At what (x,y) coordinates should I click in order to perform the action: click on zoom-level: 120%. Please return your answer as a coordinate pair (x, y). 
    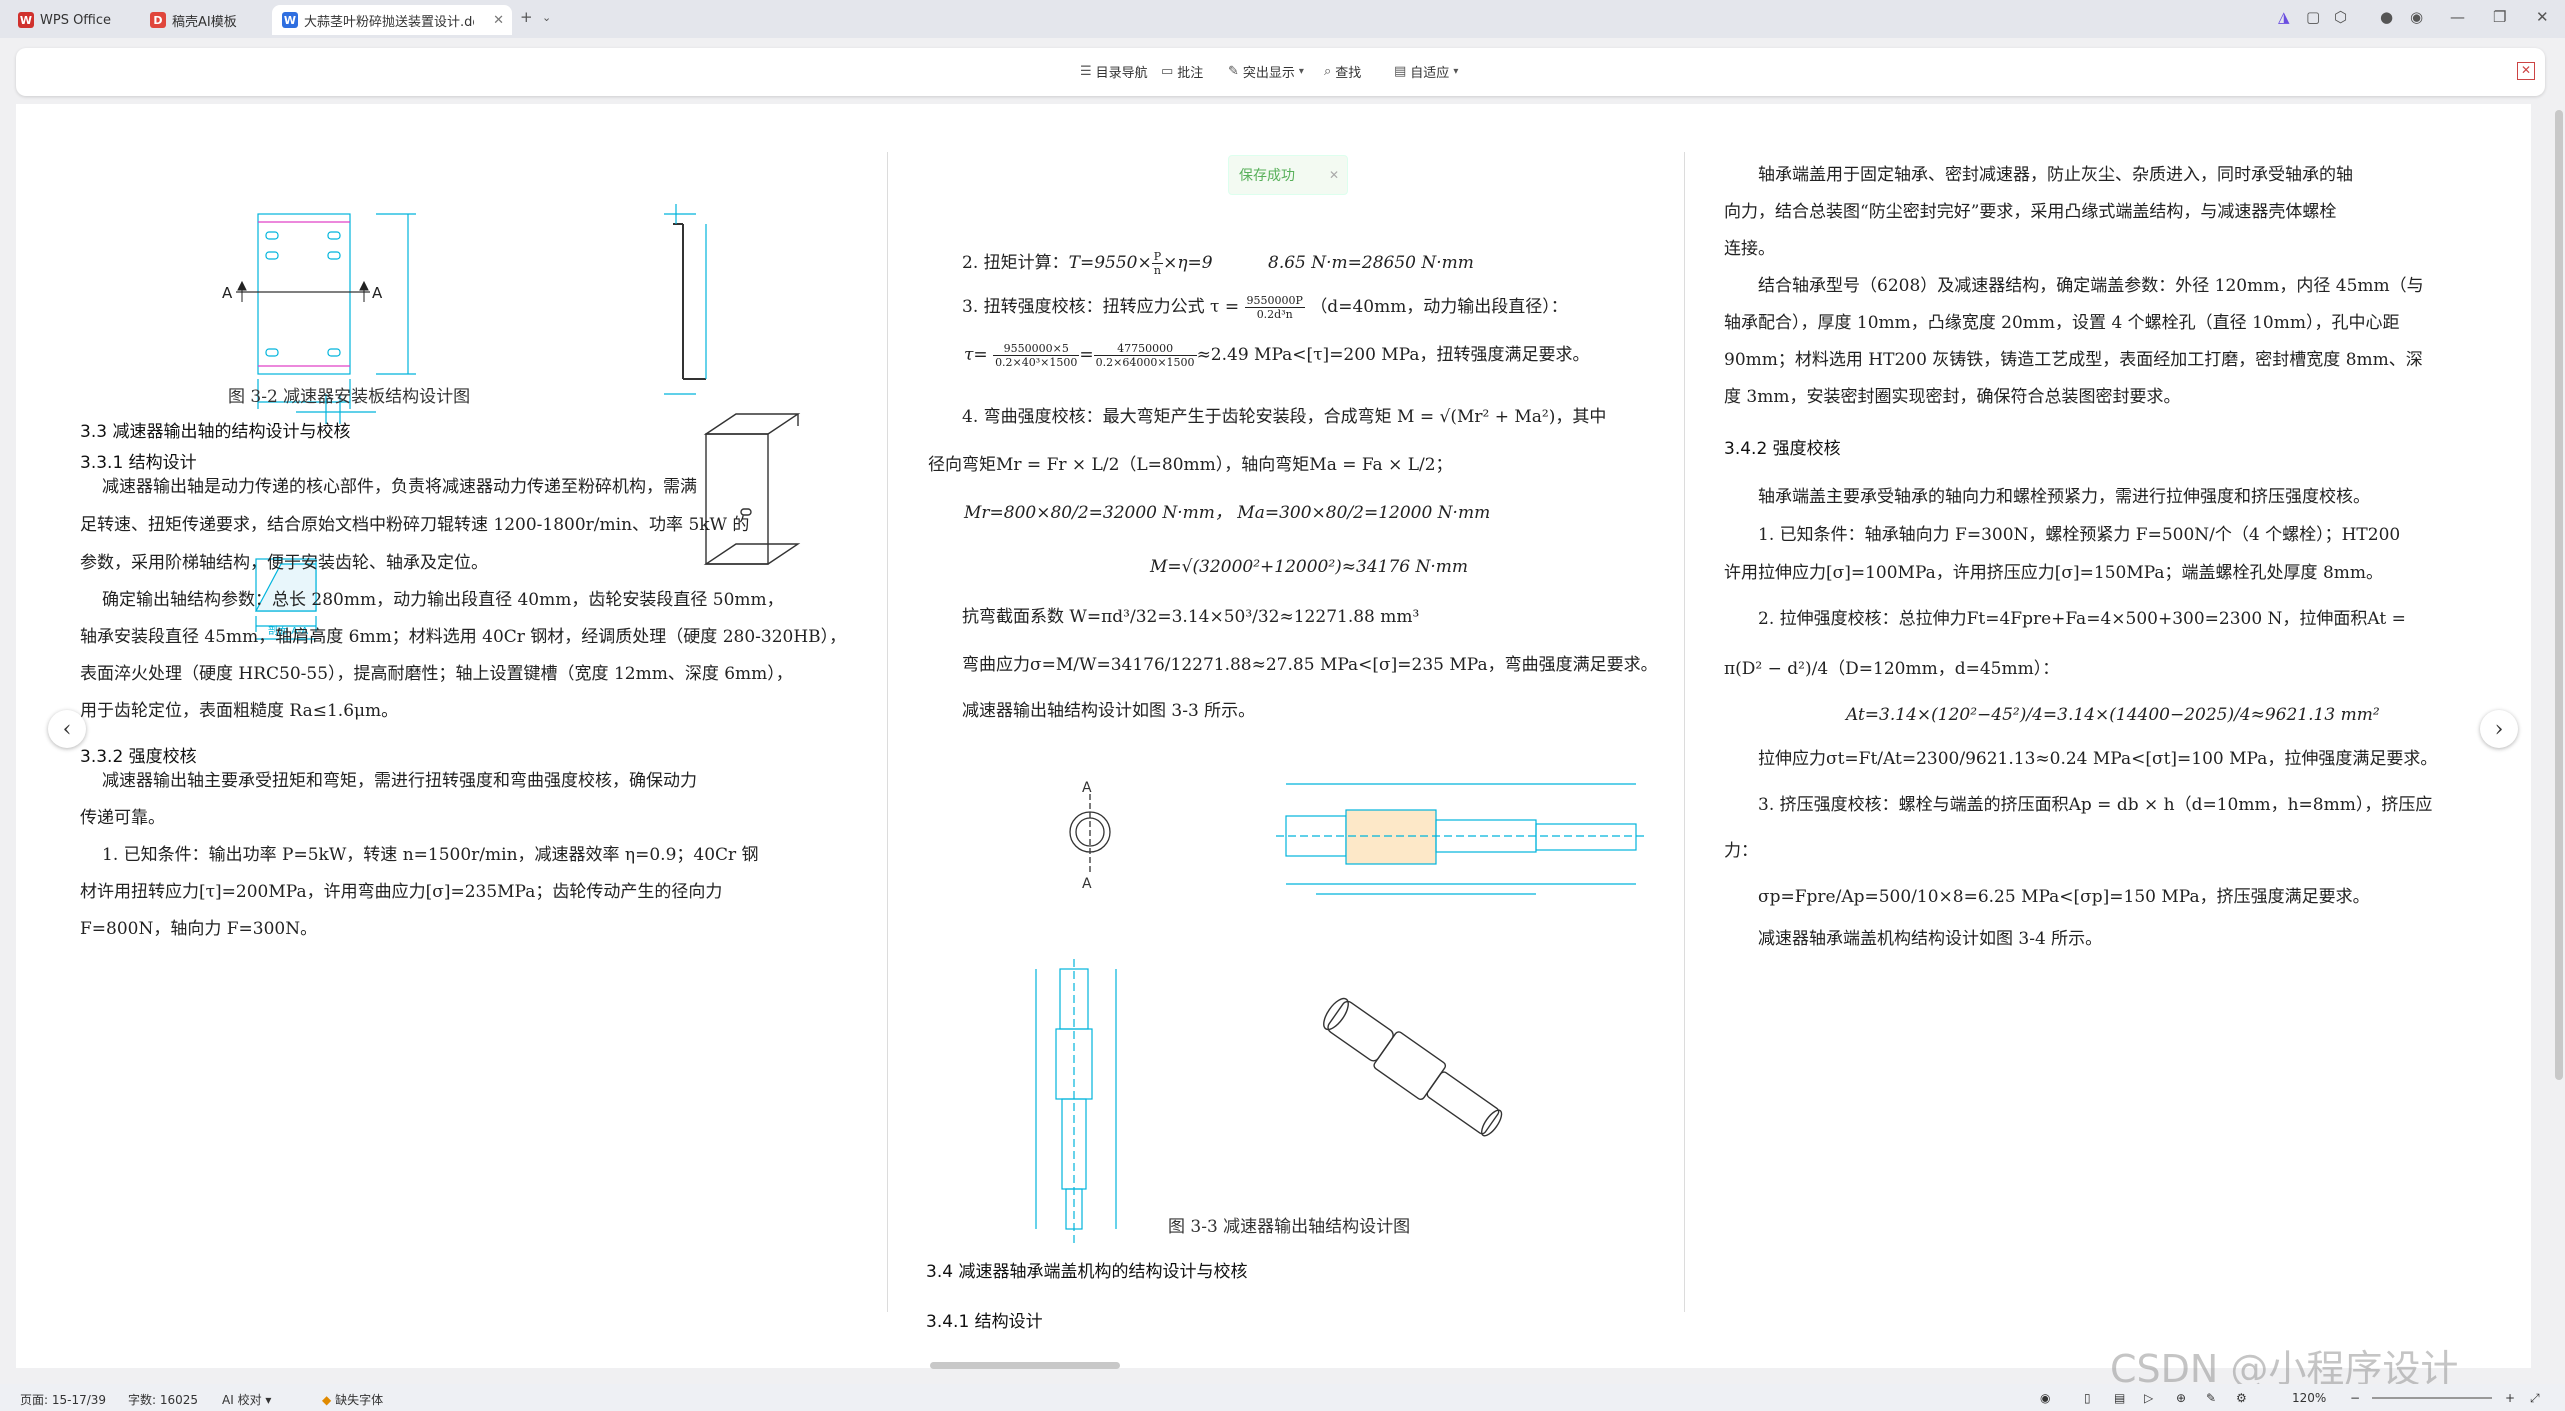
    Looking at the image, I should click on (2309, 1398).